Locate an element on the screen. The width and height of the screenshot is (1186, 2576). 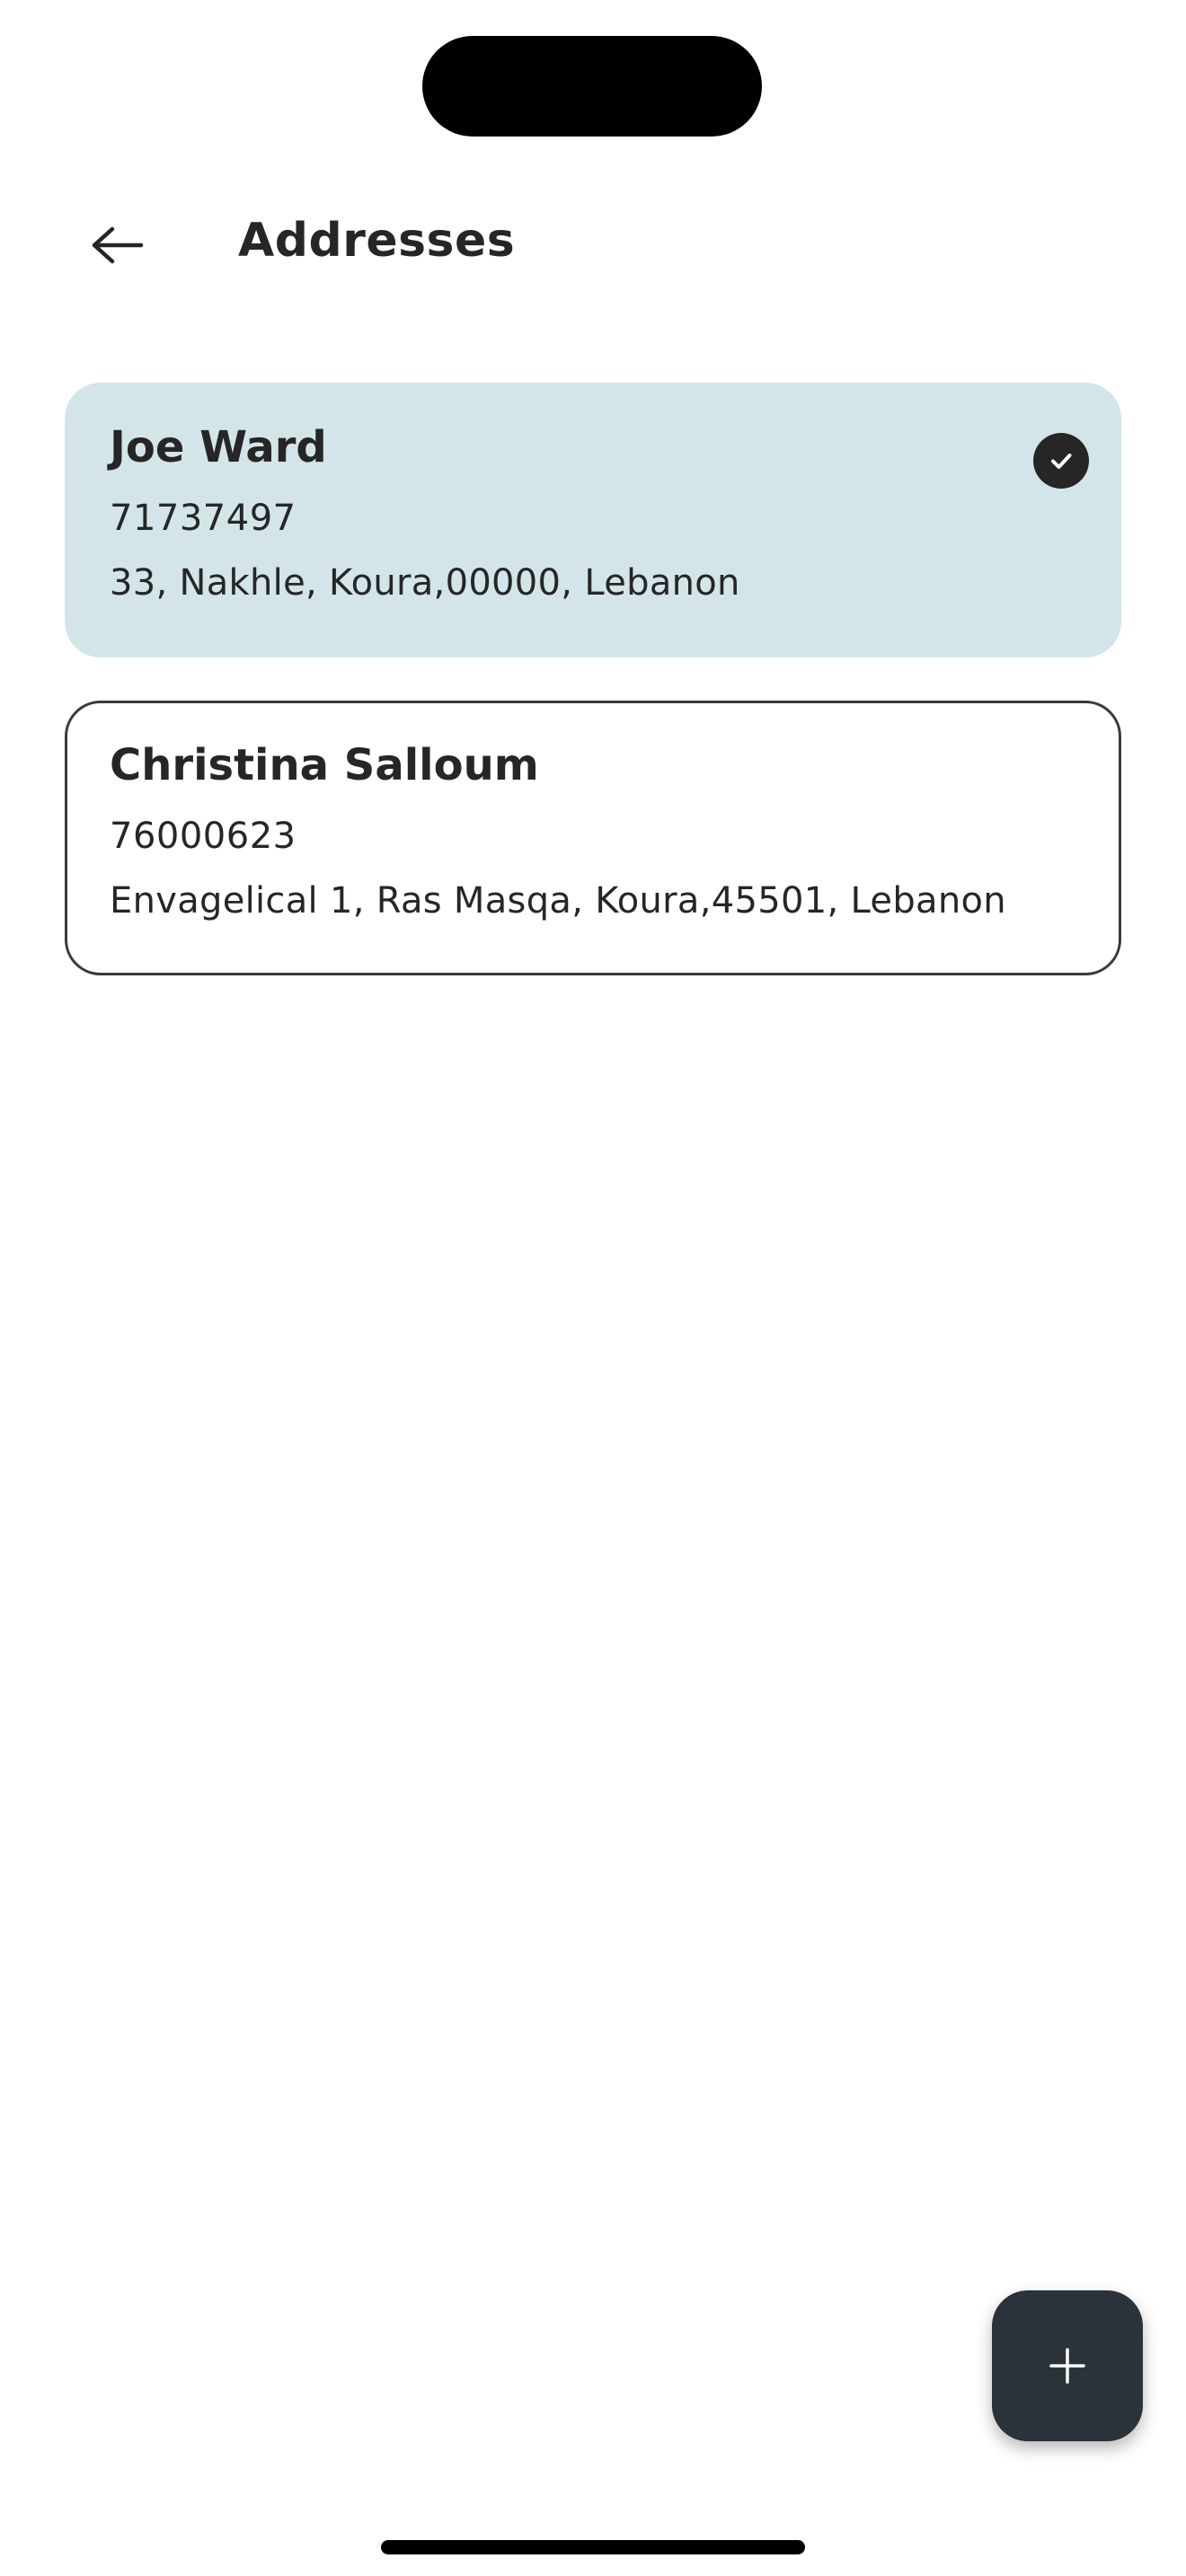
dynamic-island is located at coordinates (592, 86).